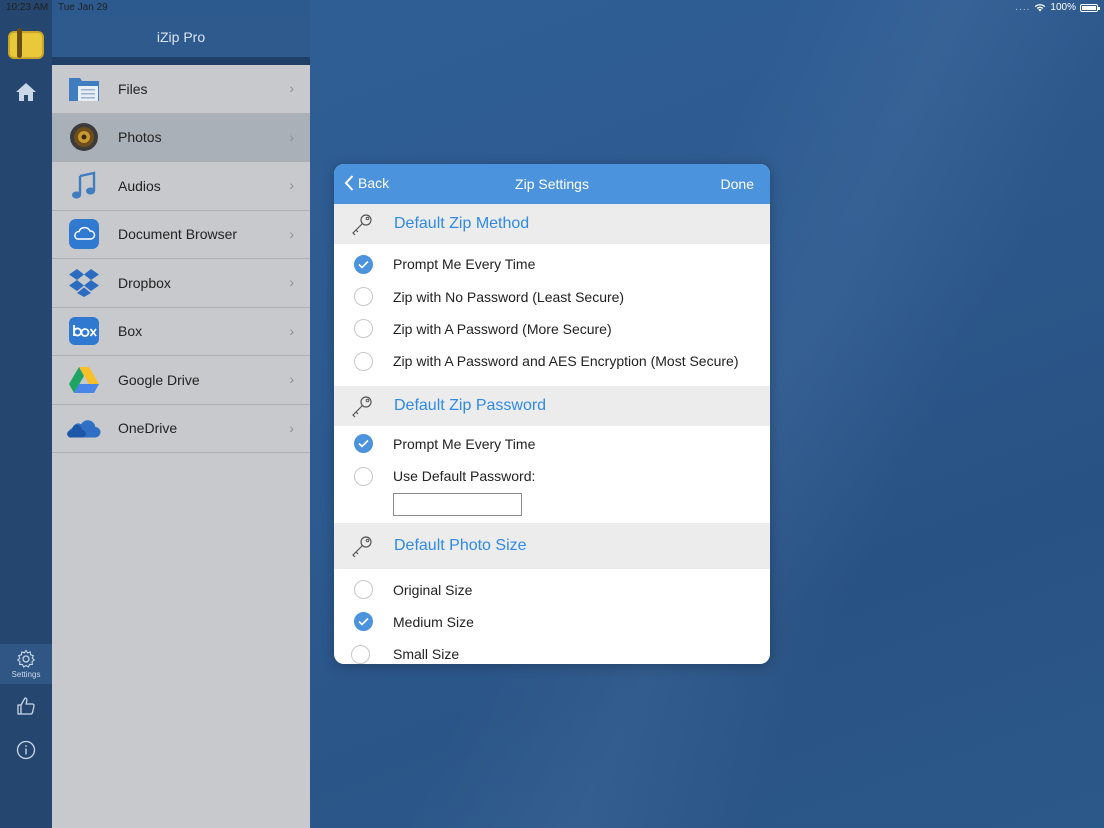 Image resolution: width=1104 pixels, height=828 pixels. What do you see at coordinates (426, 654) in the screenshot?
I see `option-label: Small Size` at bounding box center [426, 654].